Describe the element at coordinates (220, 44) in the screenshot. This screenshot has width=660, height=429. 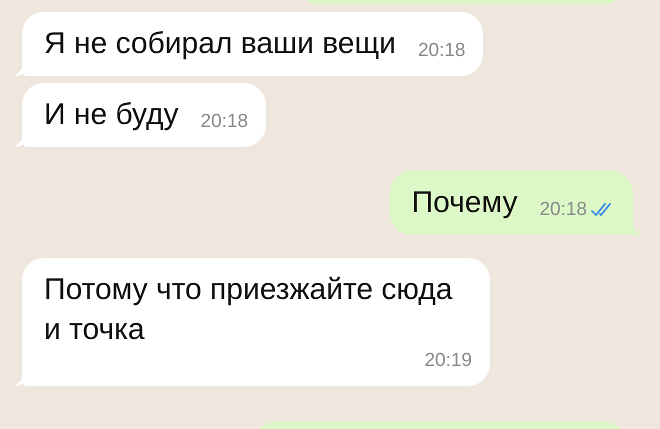
I see `message-text: Я не собирал ваши вещи` at that location.